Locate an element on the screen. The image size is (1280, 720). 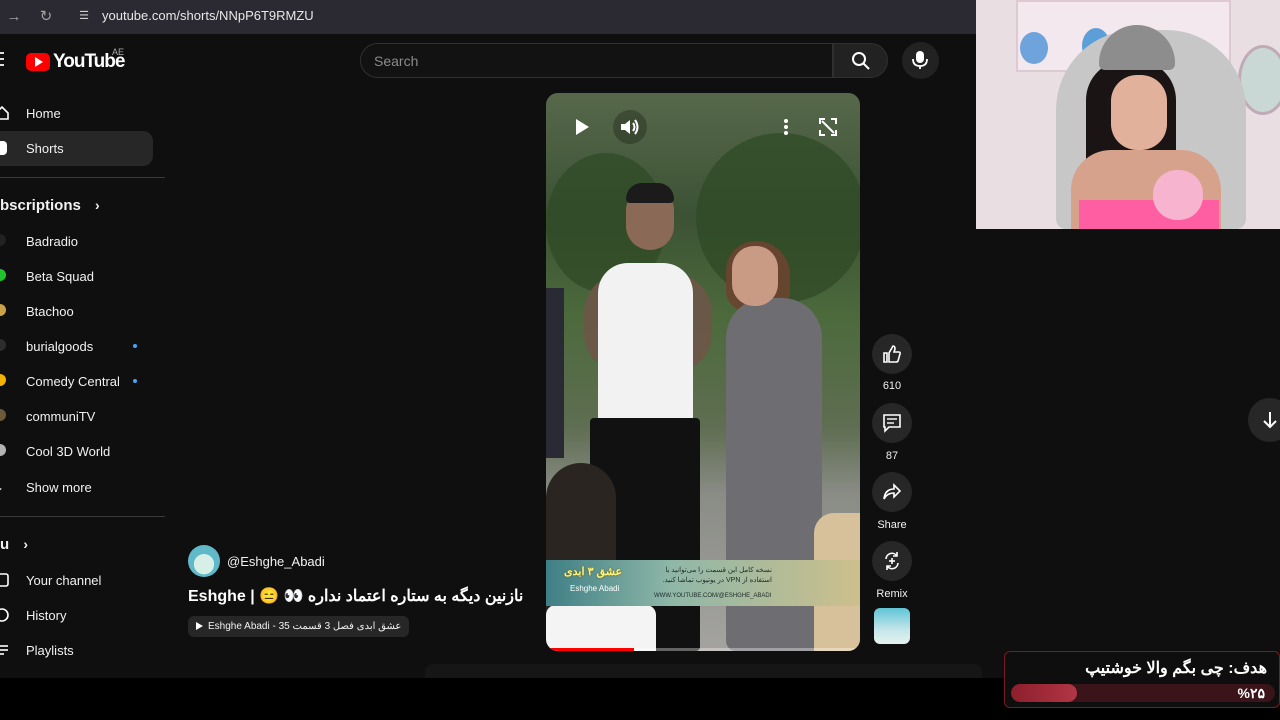
sidebar-item-subscription: Beta Squad is located at coordinates (76, 276).